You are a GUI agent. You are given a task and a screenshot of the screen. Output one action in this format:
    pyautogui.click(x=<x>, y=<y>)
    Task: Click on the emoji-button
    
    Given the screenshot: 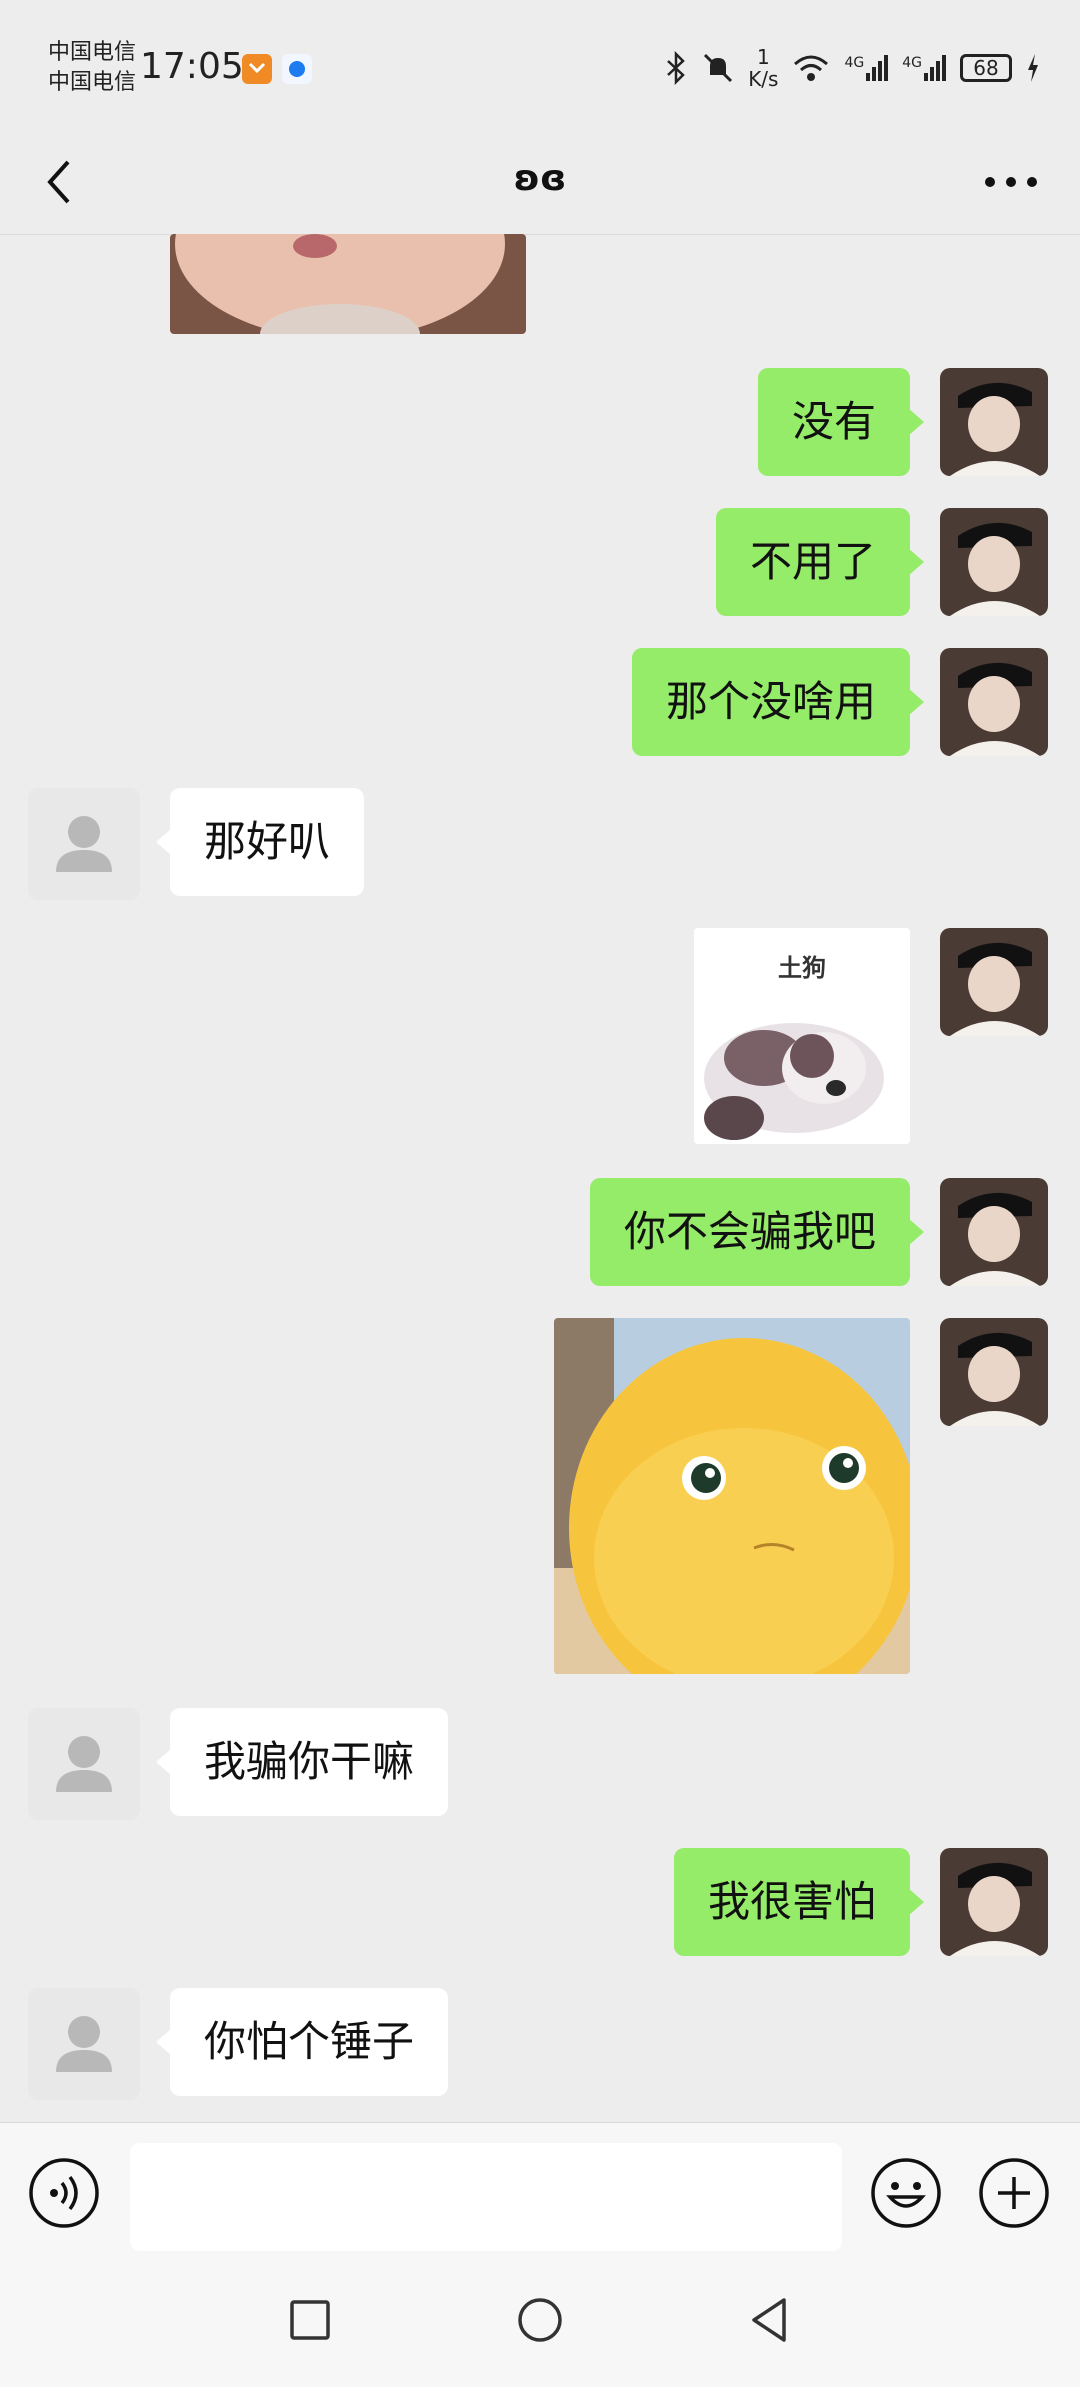 What is the action you would take?
    pyautogui.click(x=906, y=2193)
    